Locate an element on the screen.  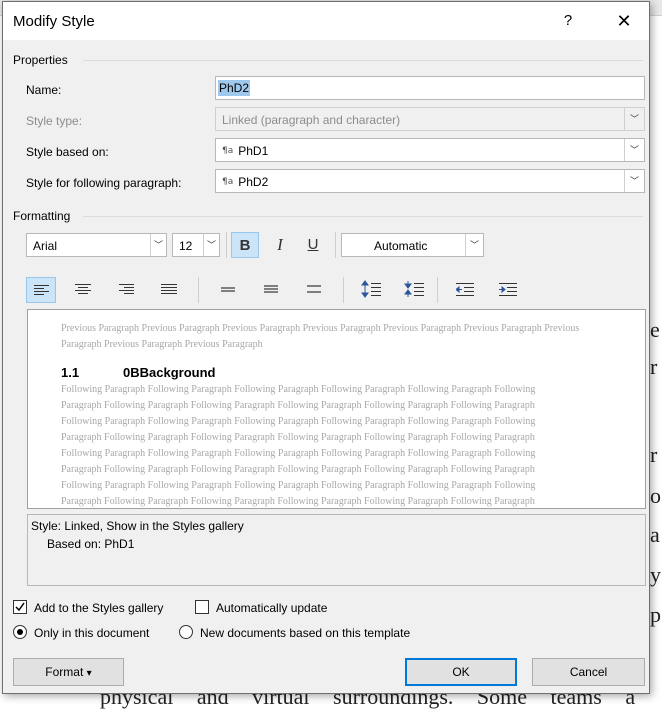
format-button-label: Format is located at coordinates (64, 672).